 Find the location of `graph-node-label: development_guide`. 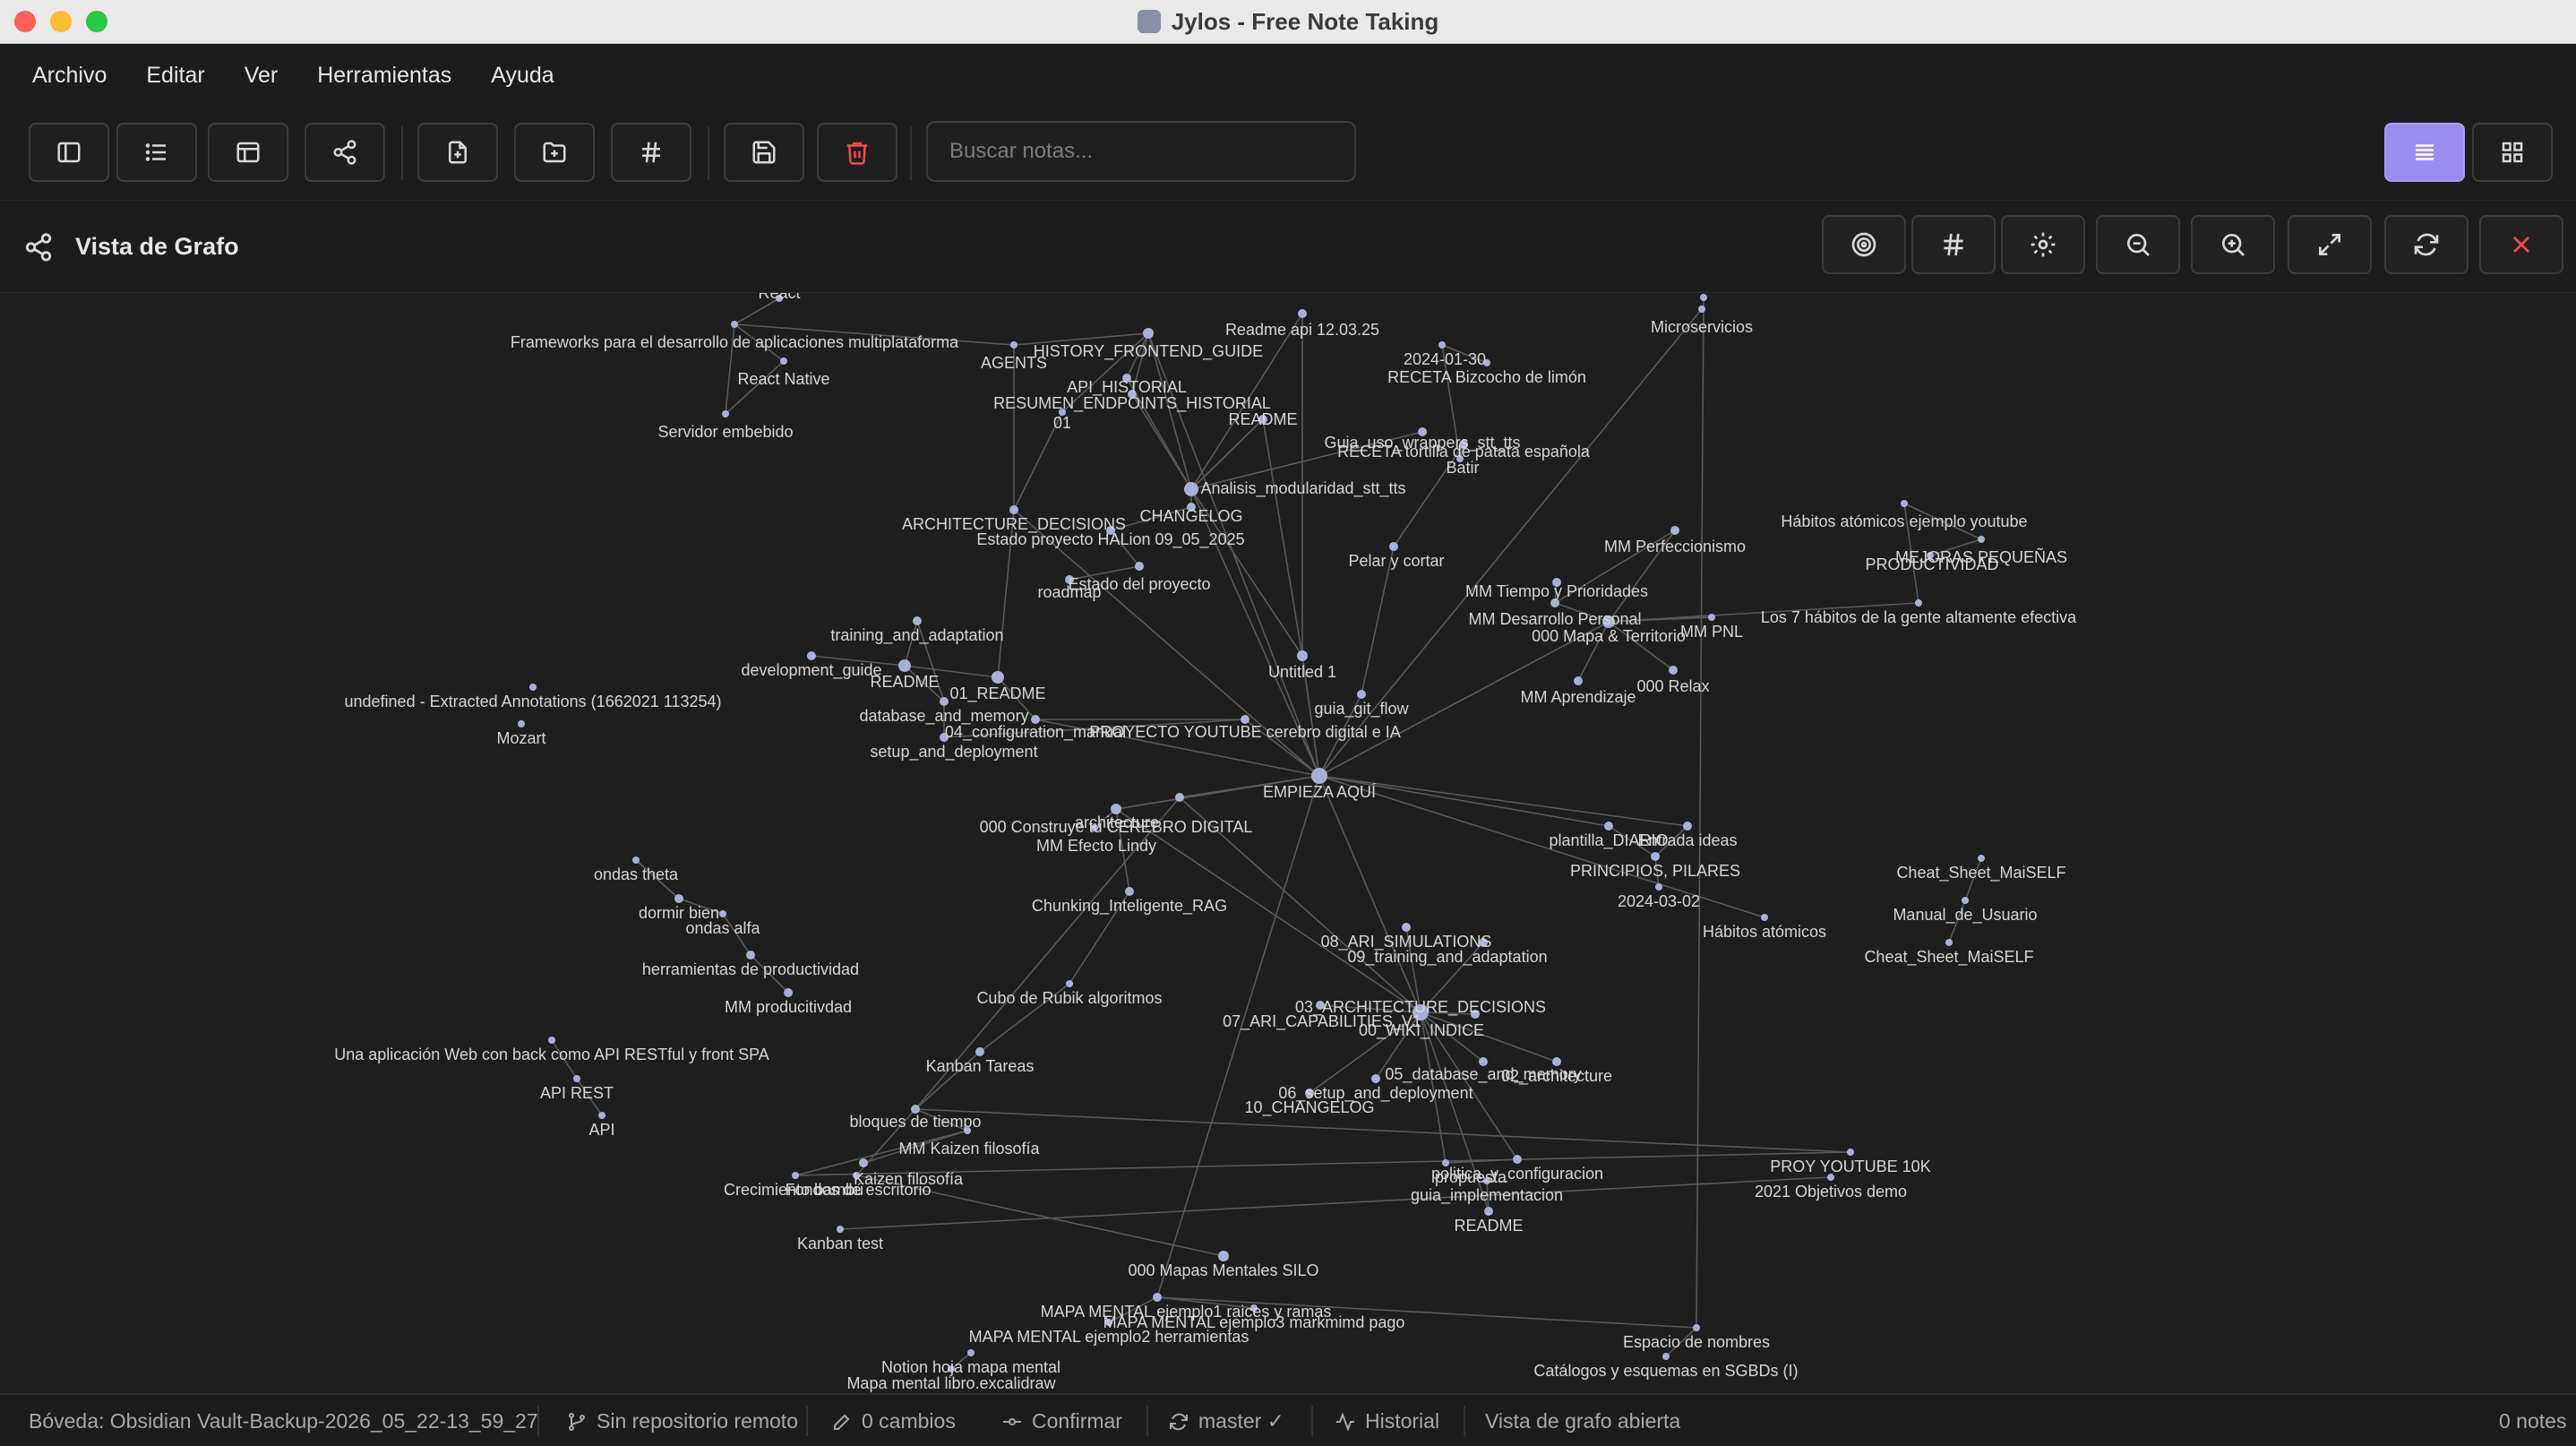

graph-node-label: development_guide is located at coordinates (811, 670).